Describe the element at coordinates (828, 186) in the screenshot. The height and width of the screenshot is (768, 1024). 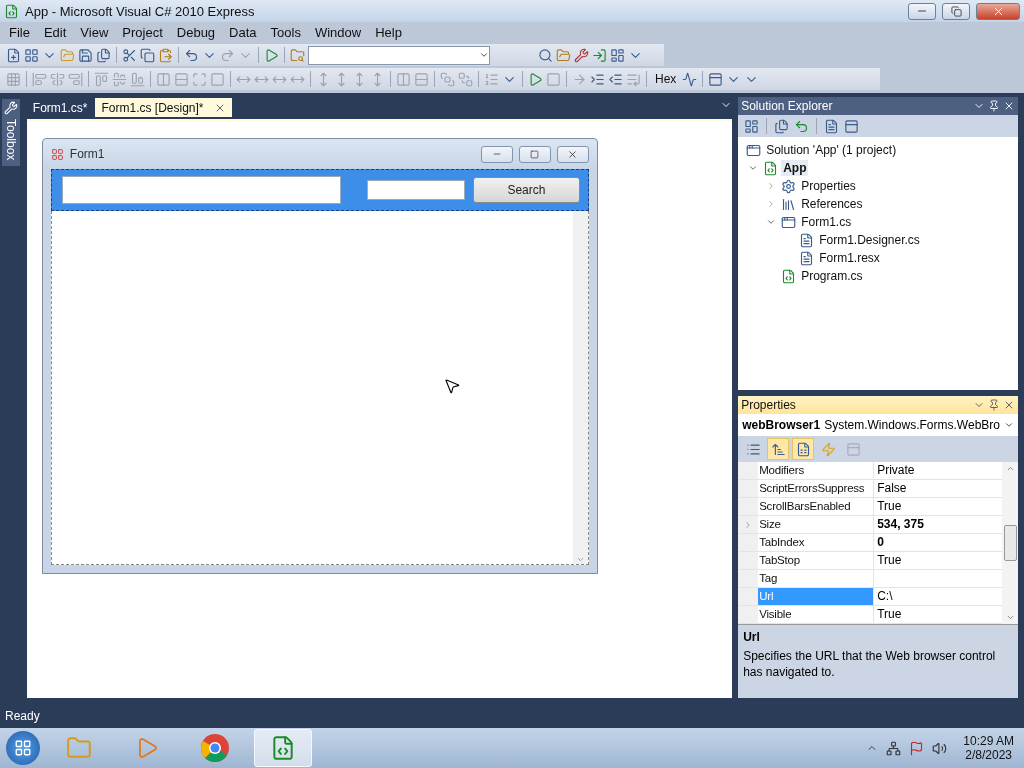
I see `tree-item: Properties` at that location.